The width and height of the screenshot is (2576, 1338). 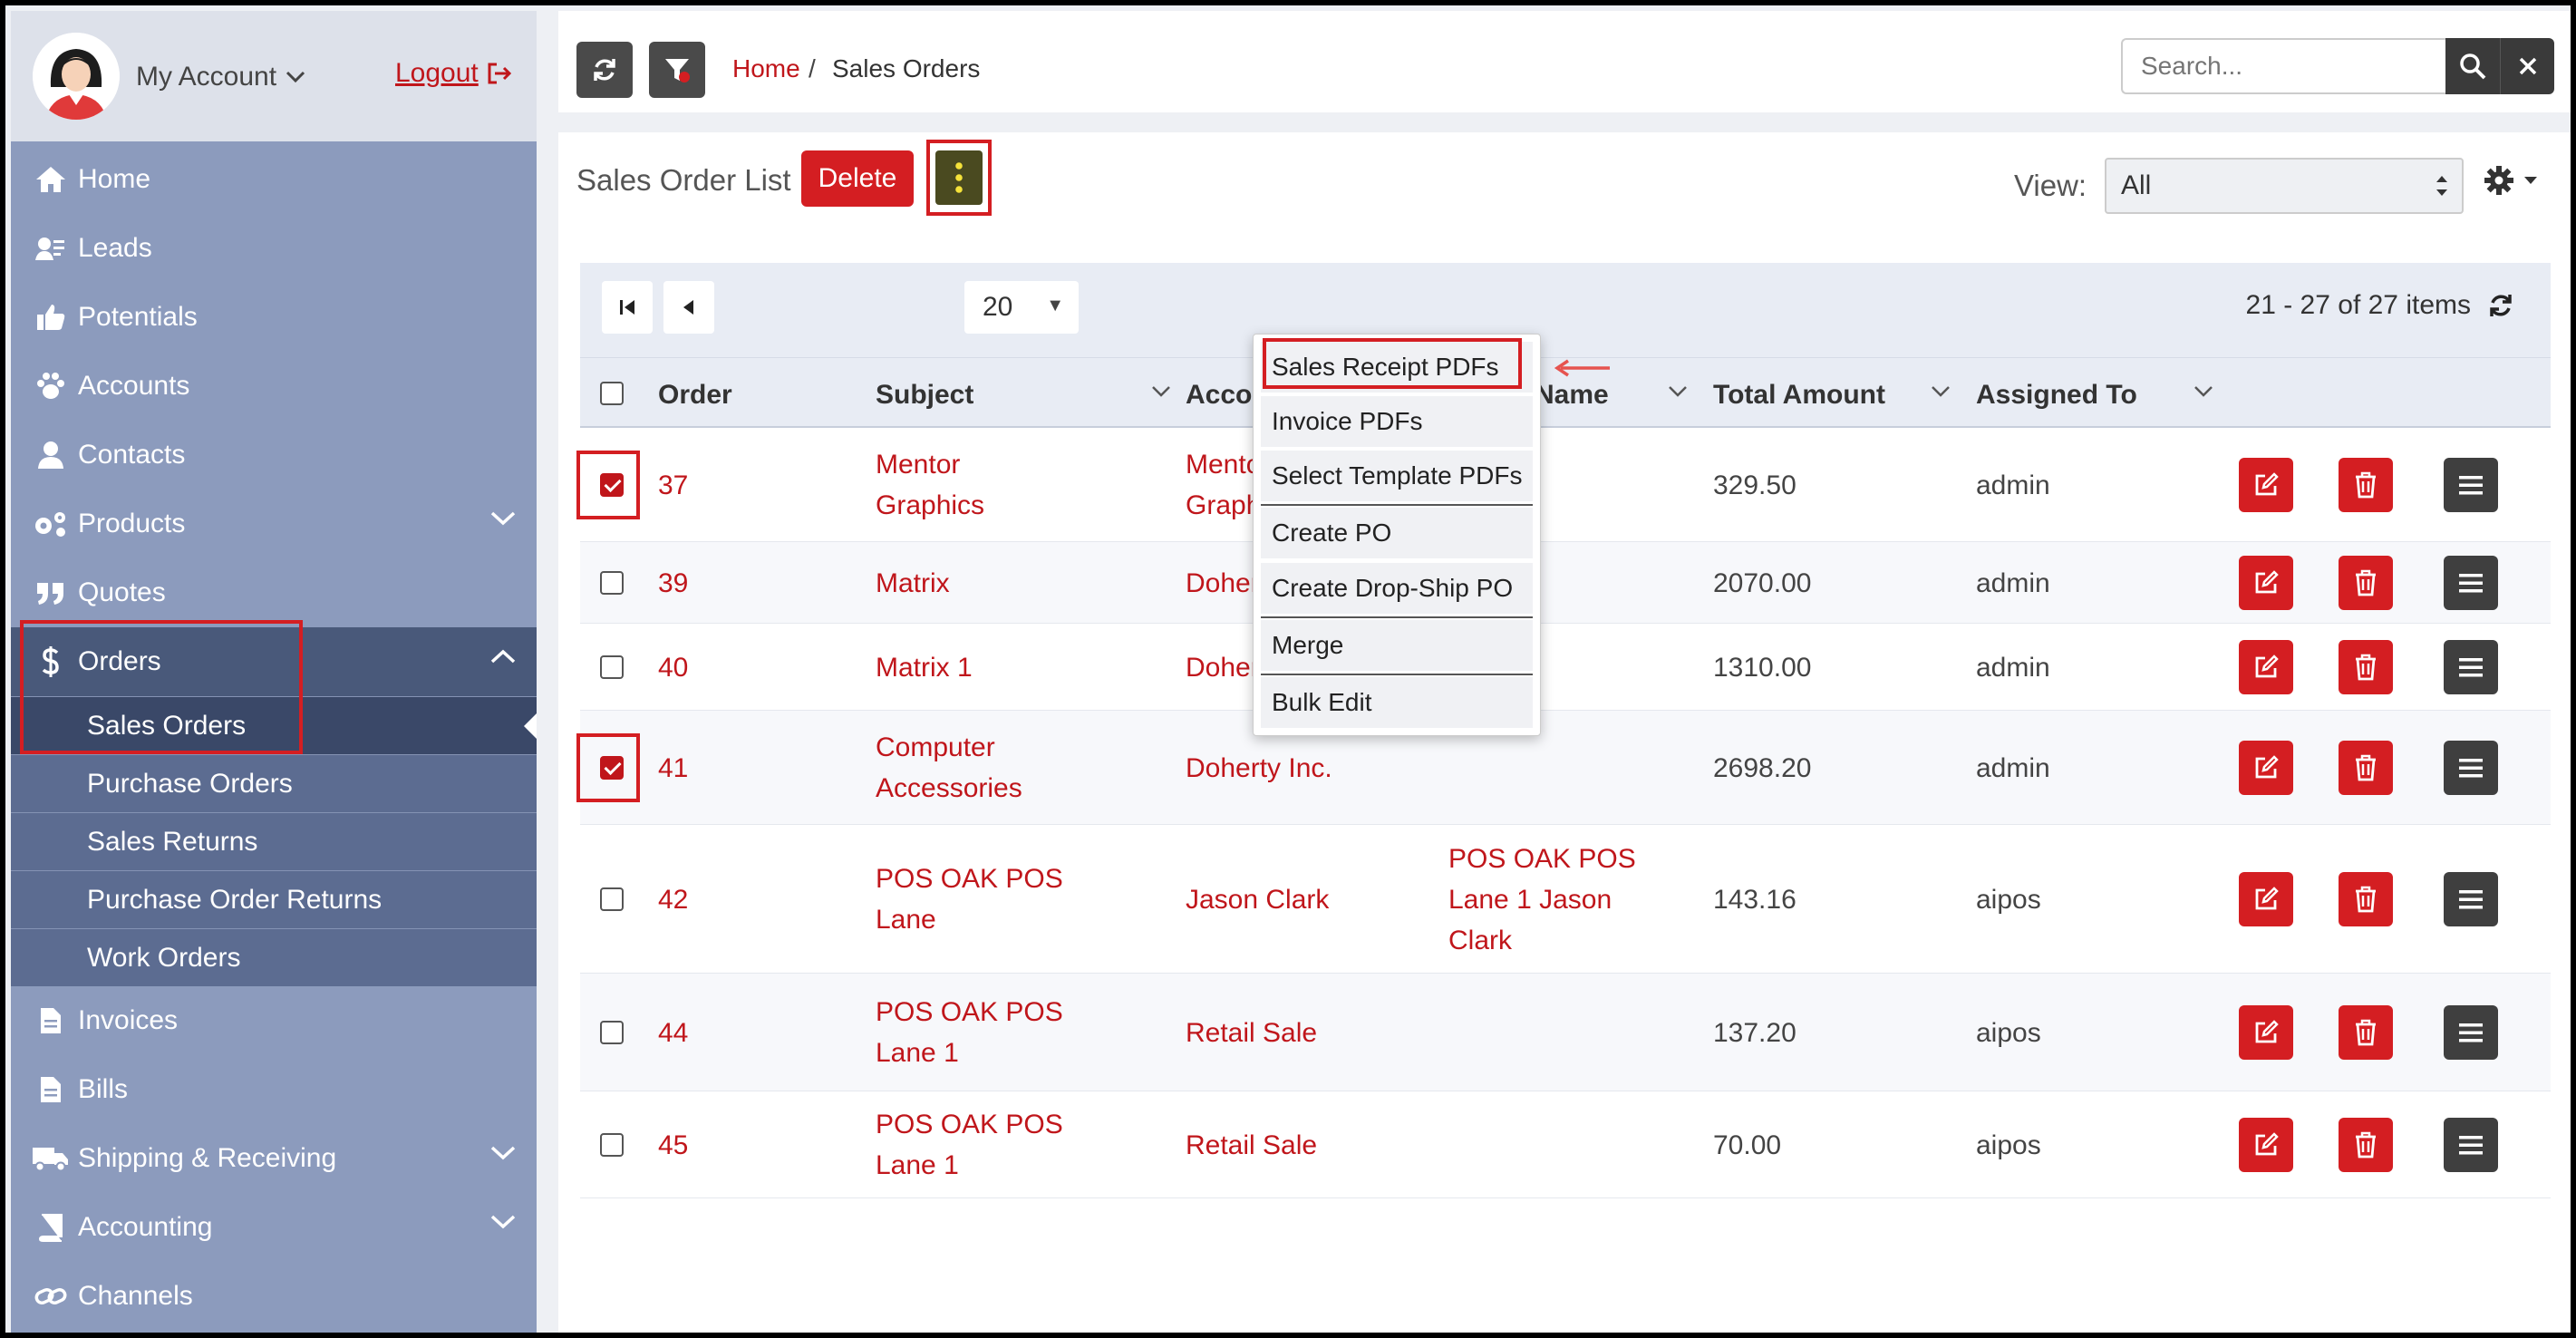 I want to click on search-button, so click(x=2472, y=66).